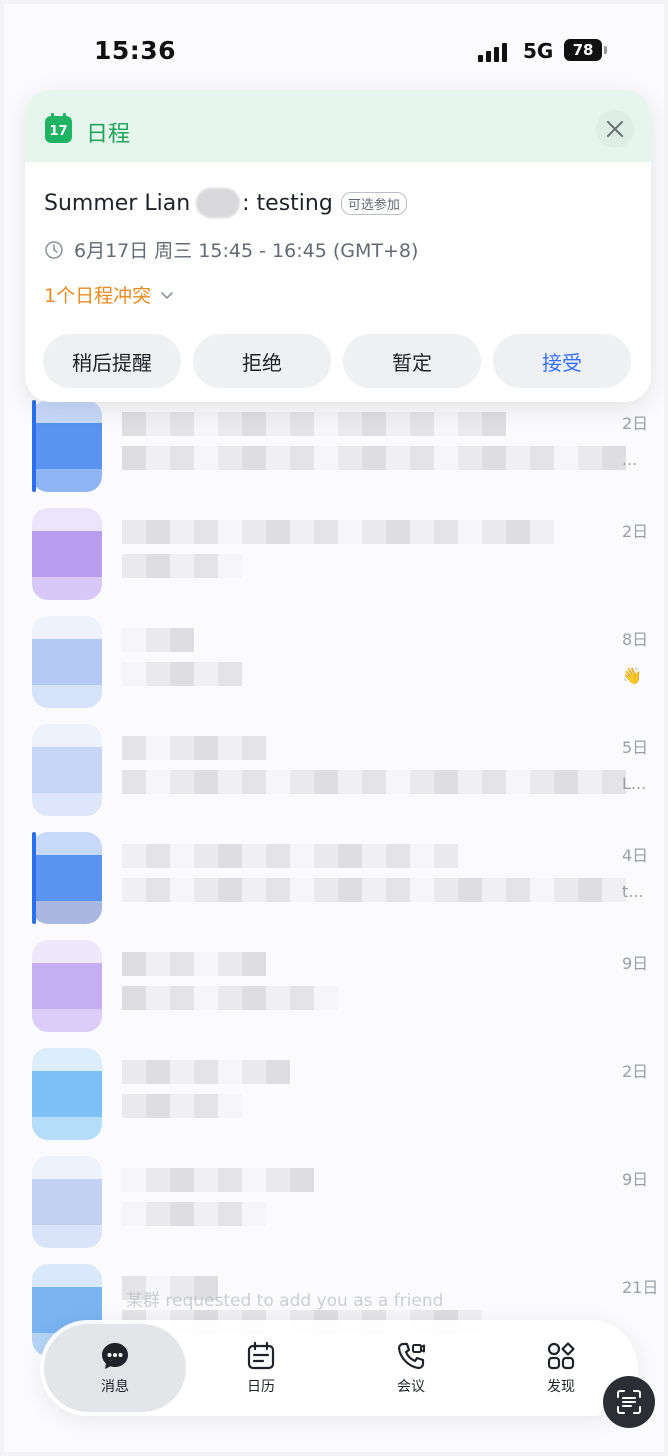 The height and width of the screenshot is (1456, 668). What do you see at coordinates (115, 1356) in the screenshot?
I see `chat-bubble-icon` at bounding box center [115, 1356].